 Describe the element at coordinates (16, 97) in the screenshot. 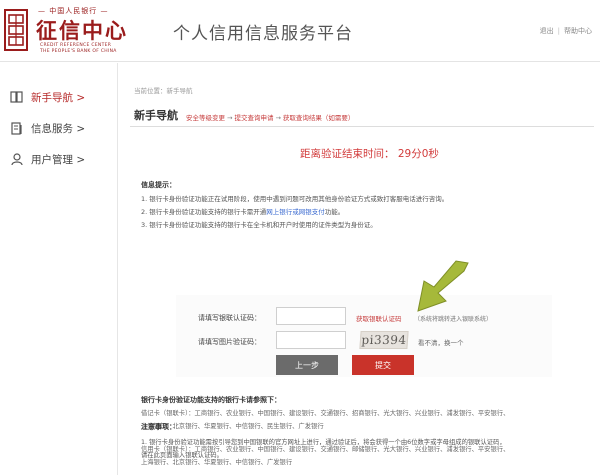

I see `book-icon` at that location.